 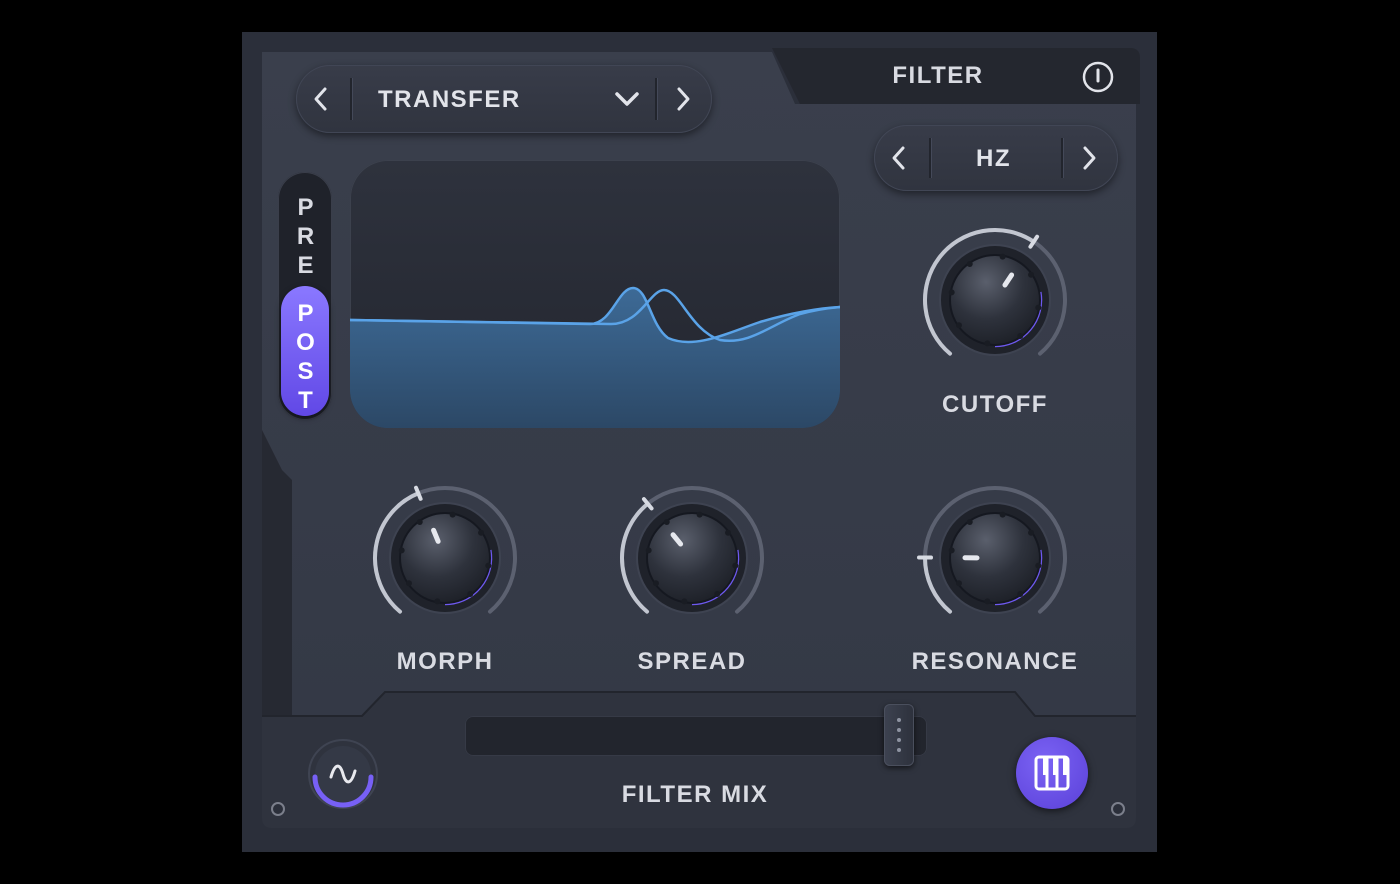 I want to click on filter-response-display, so click(x=595, y=294).